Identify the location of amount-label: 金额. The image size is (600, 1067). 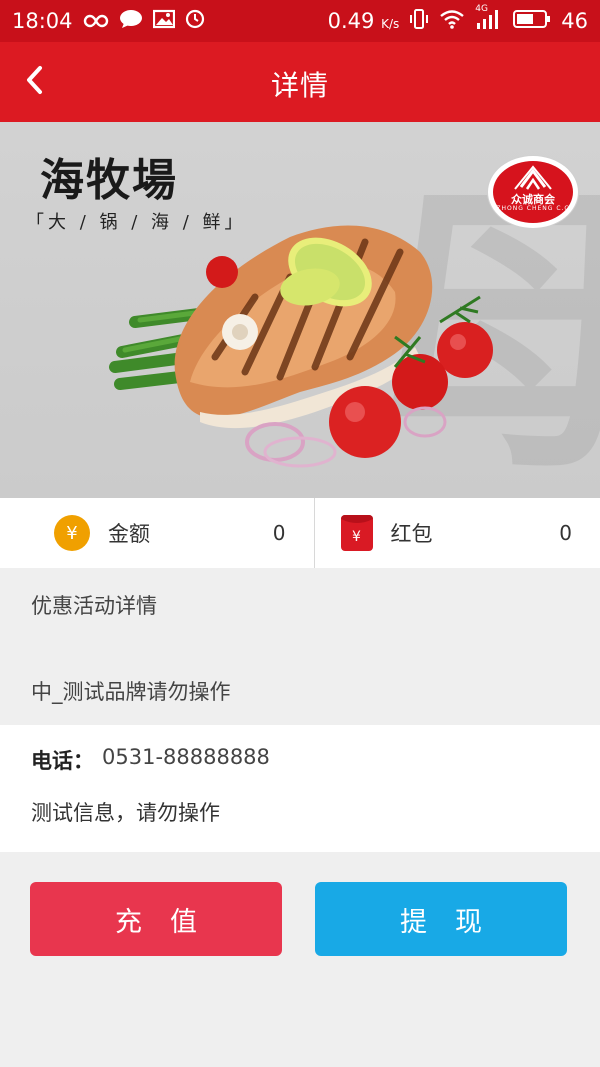
(129, 534).